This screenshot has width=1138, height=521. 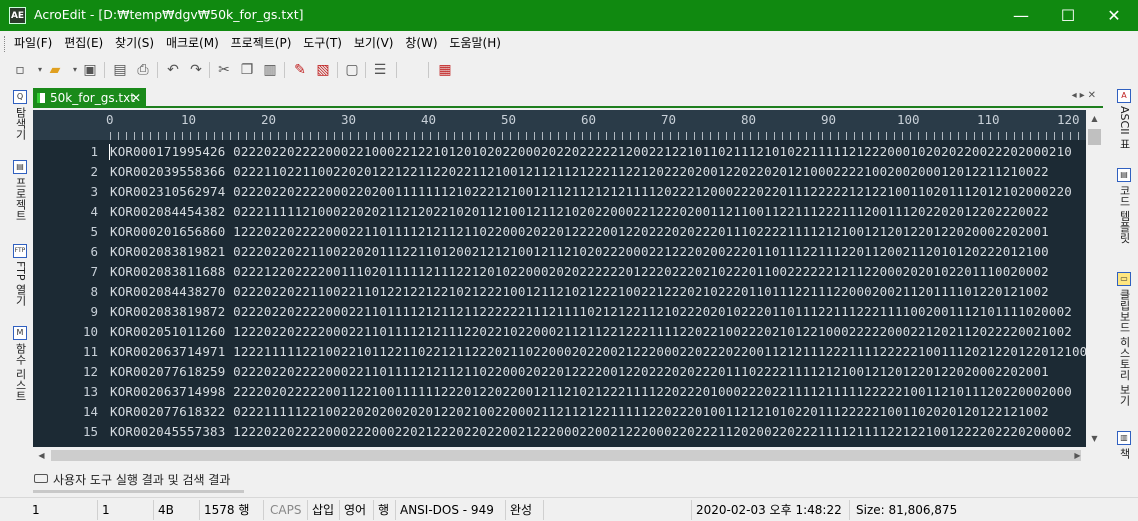 What do you see at coordinates (94, 271) in the screenshot?
I see `line-number: 7` at bounding box center [94, 271].